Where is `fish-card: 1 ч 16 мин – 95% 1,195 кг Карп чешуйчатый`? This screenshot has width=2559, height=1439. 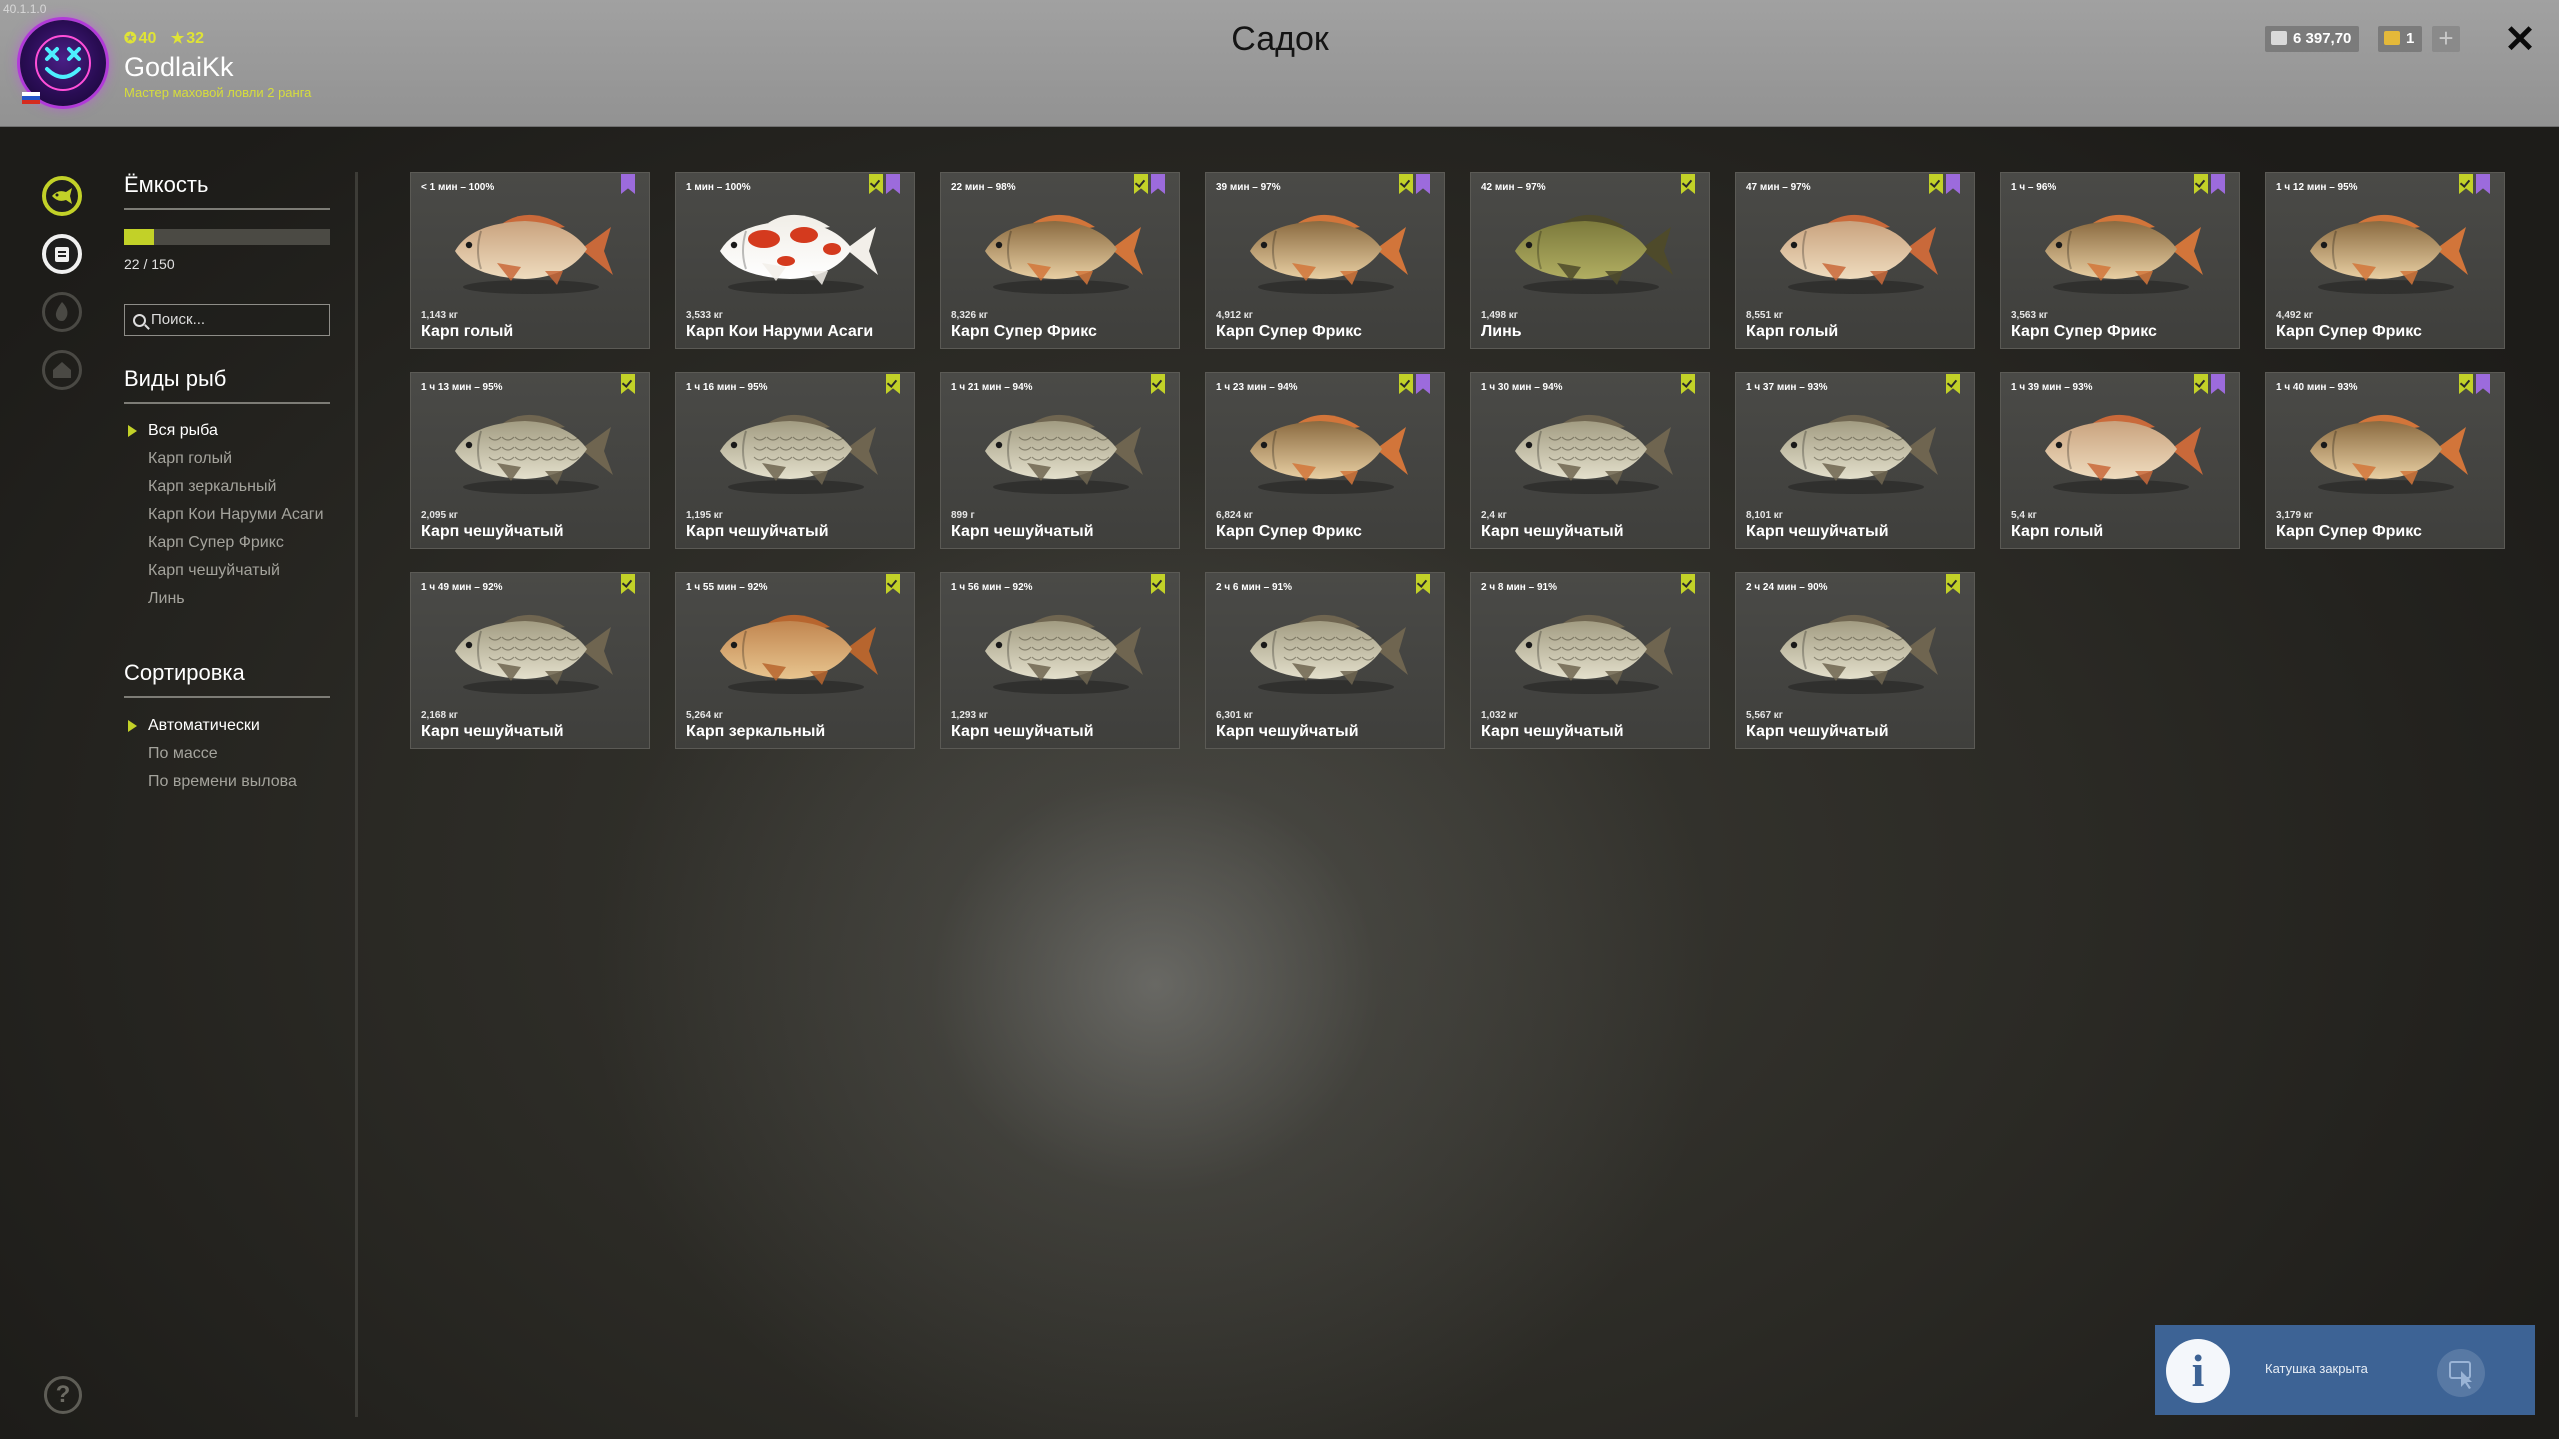
fish-card: 1 ч 16 мин – 95% 1,195 кг Карп чешуйчатый is located at coordinates (795, 460).